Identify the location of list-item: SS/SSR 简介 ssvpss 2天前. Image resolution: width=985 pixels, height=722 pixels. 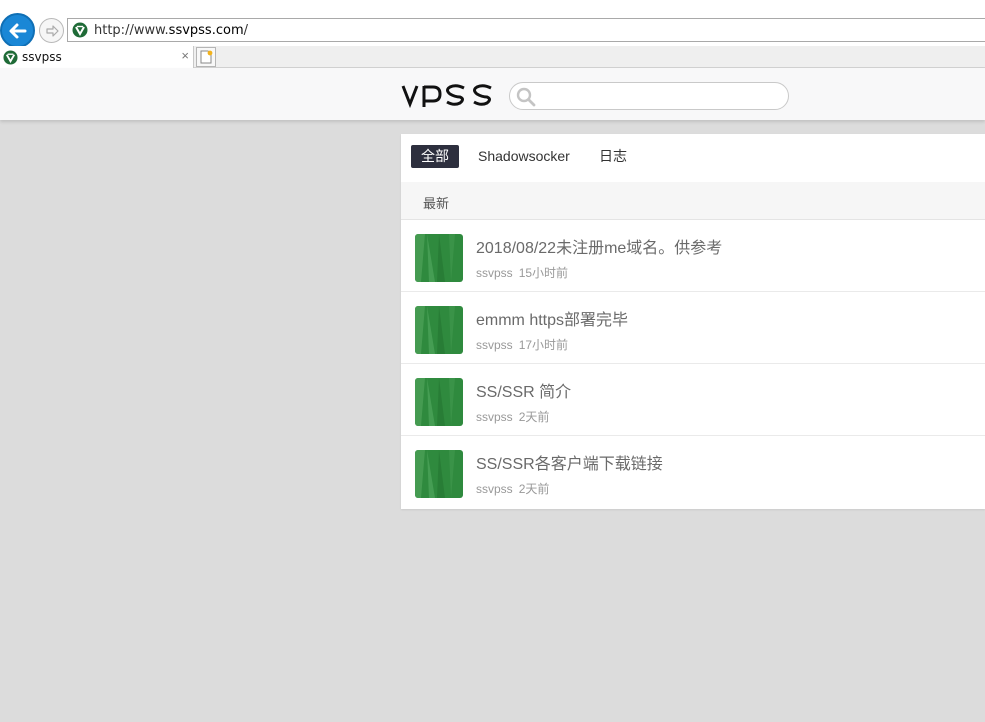
(693, 400).